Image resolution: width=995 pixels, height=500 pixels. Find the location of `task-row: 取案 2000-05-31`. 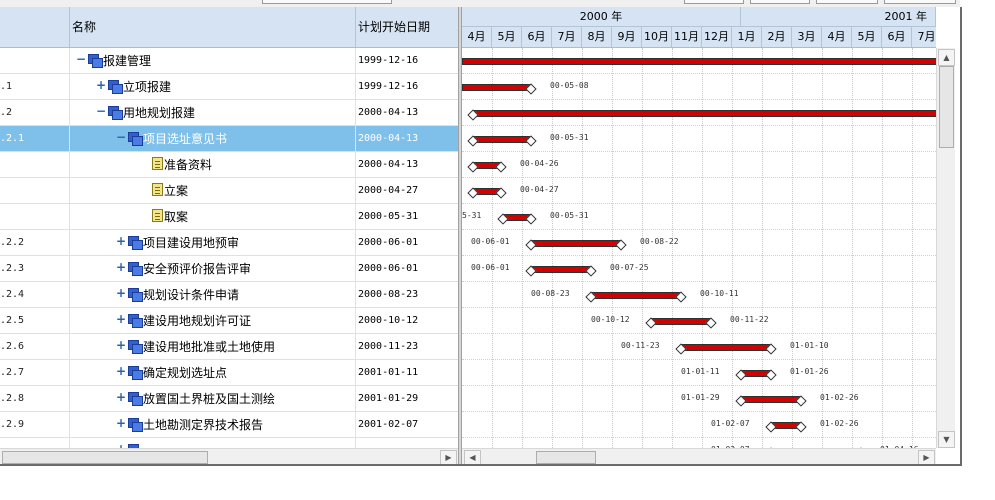

task-row: 取案 2000-05-31 is located at coordinates (229, 217).